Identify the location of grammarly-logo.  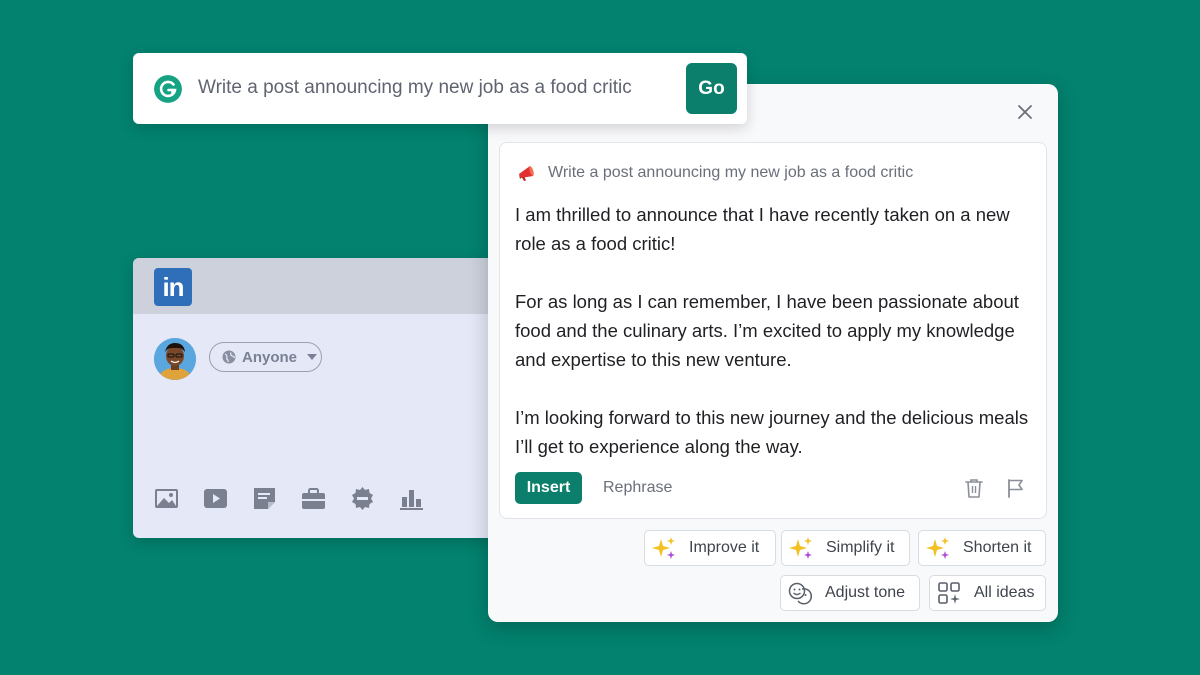
(168, 89).